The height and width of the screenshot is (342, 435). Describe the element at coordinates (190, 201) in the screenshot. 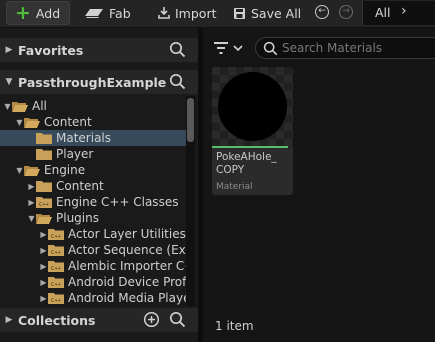

I see `tree-scrollbar` at that location.